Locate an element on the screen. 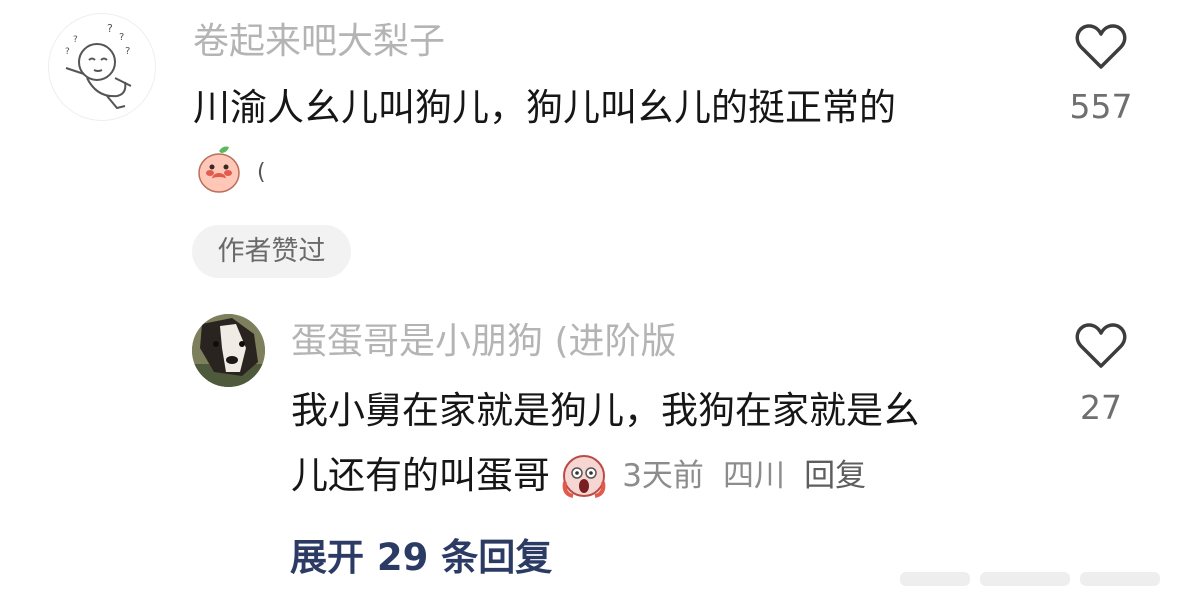 Image resolution: width=1179 pixels, height=607 pixels. trailing-mark: ( is located at coordinates (261, 172).